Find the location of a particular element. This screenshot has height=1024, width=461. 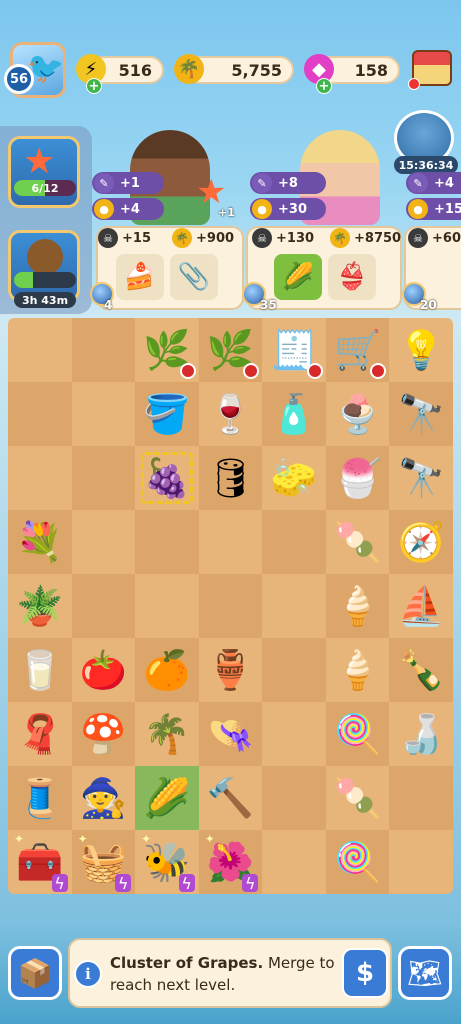

add-energy-button: + is located at coordinates (94, 86).